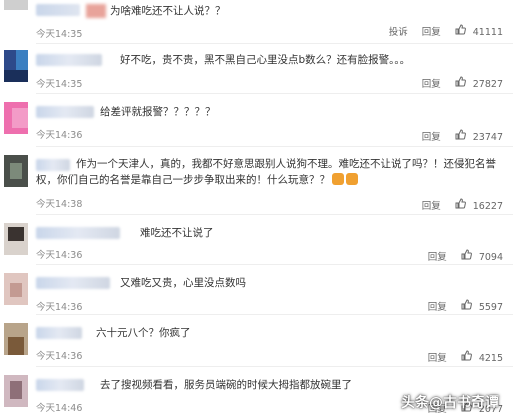 This screenshot has height=416, width=513. I want to click on like-button: 27827, so click(479, 83).